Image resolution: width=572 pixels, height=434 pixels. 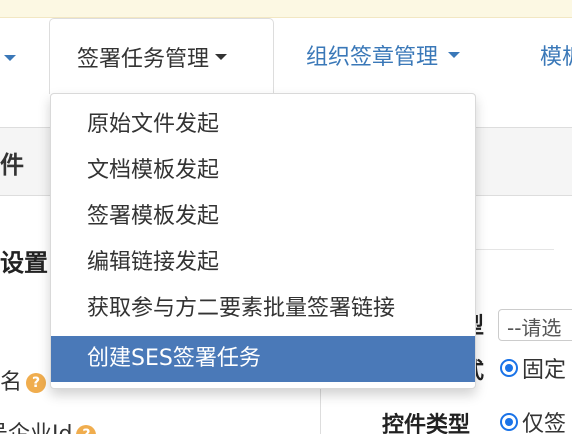 I want to click on nav-sign-task-label: 签署任务管理, so click(x=143, y=59).